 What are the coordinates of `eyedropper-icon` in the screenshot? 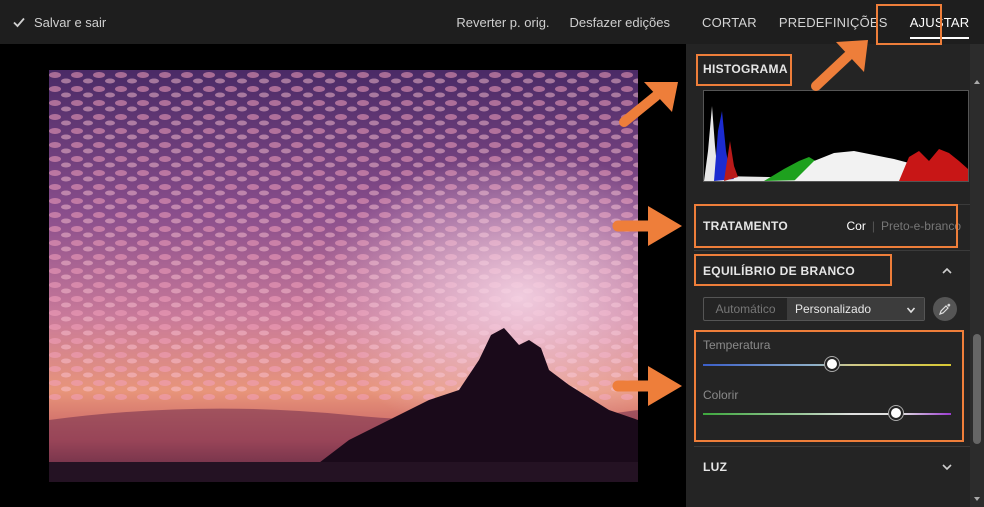 It's located at (945, 309).